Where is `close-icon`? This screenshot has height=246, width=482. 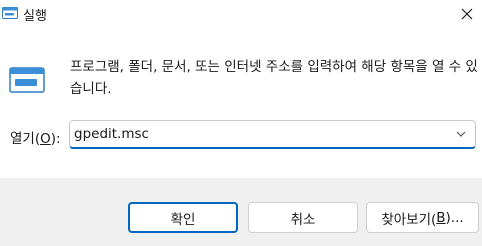 close-icon is located at coordinates (467, 14).